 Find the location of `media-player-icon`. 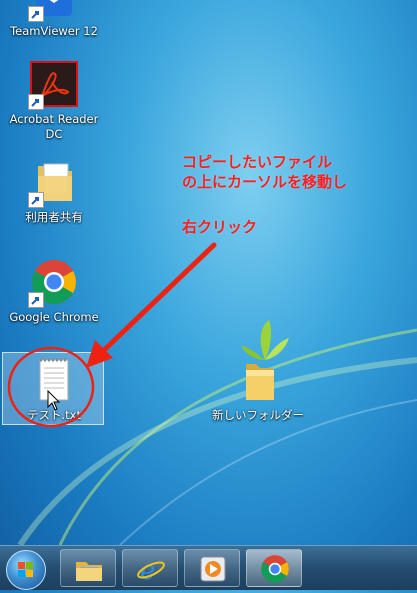

media-player-icon is located at coordinates (213, 569).